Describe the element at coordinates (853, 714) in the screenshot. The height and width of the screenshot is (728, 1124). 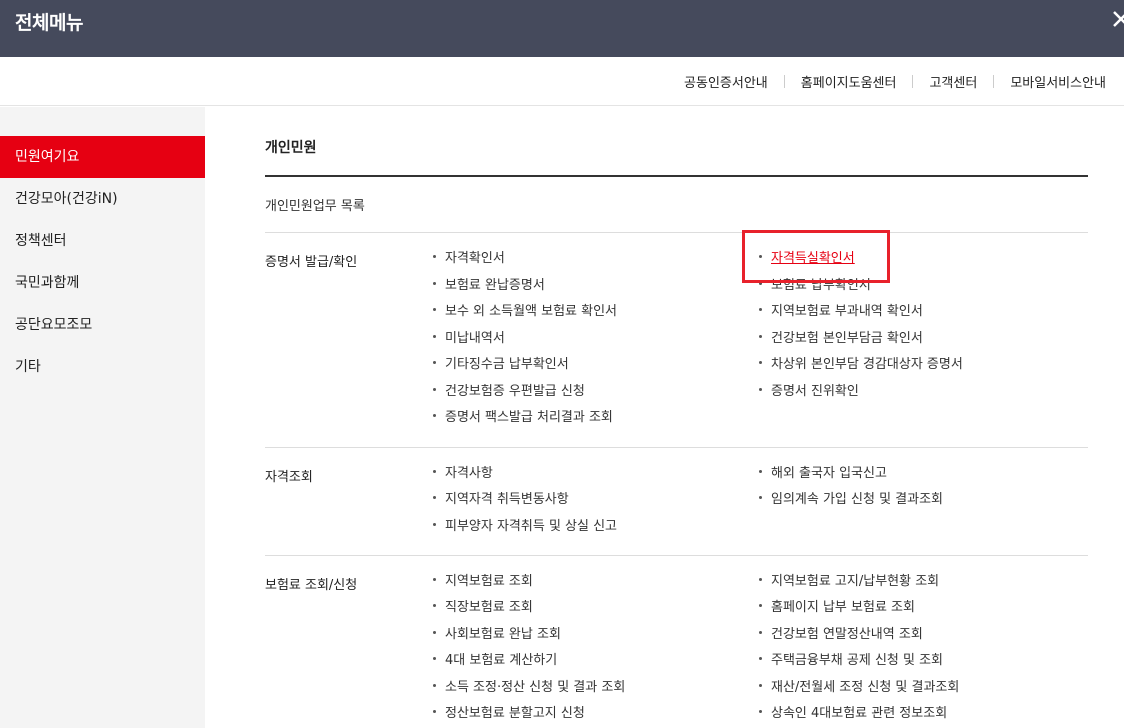
I see `list-item: 상속인 4대보험료 관련 정보조회` at that location.